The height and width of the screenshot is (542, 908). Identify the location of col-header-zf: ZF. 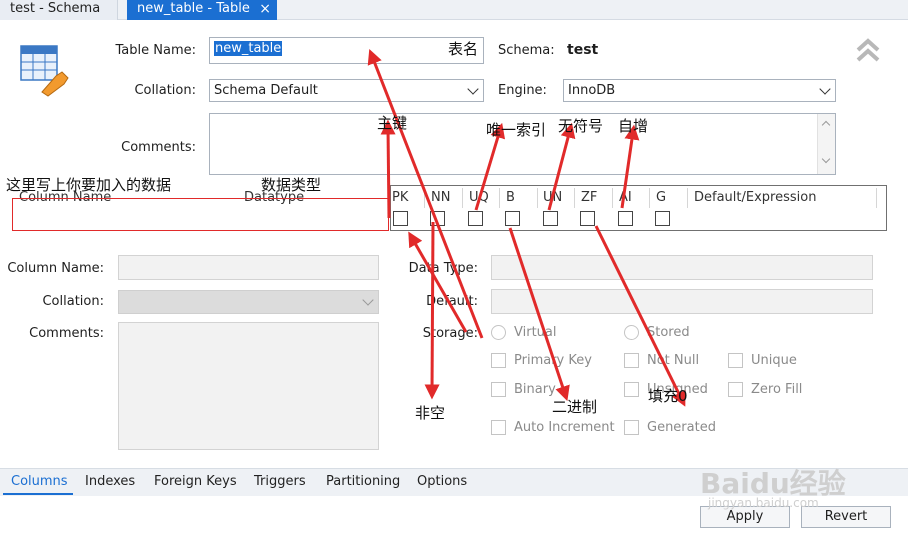
(589, 197).